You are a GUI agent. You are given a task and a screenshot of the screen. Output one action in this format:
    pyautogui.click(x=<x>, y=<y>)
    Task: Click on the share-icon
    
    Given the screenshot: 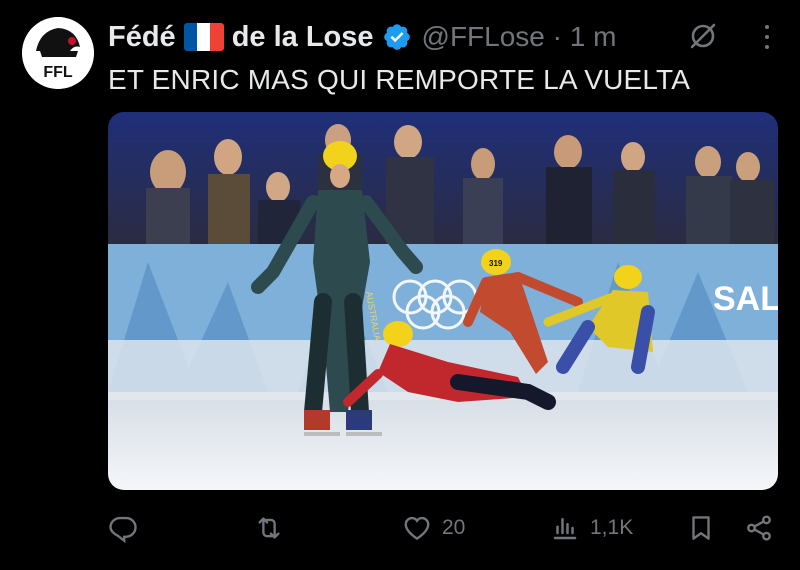 What is the action you would take?
    pyautogui.click(x=759, y=528)
    